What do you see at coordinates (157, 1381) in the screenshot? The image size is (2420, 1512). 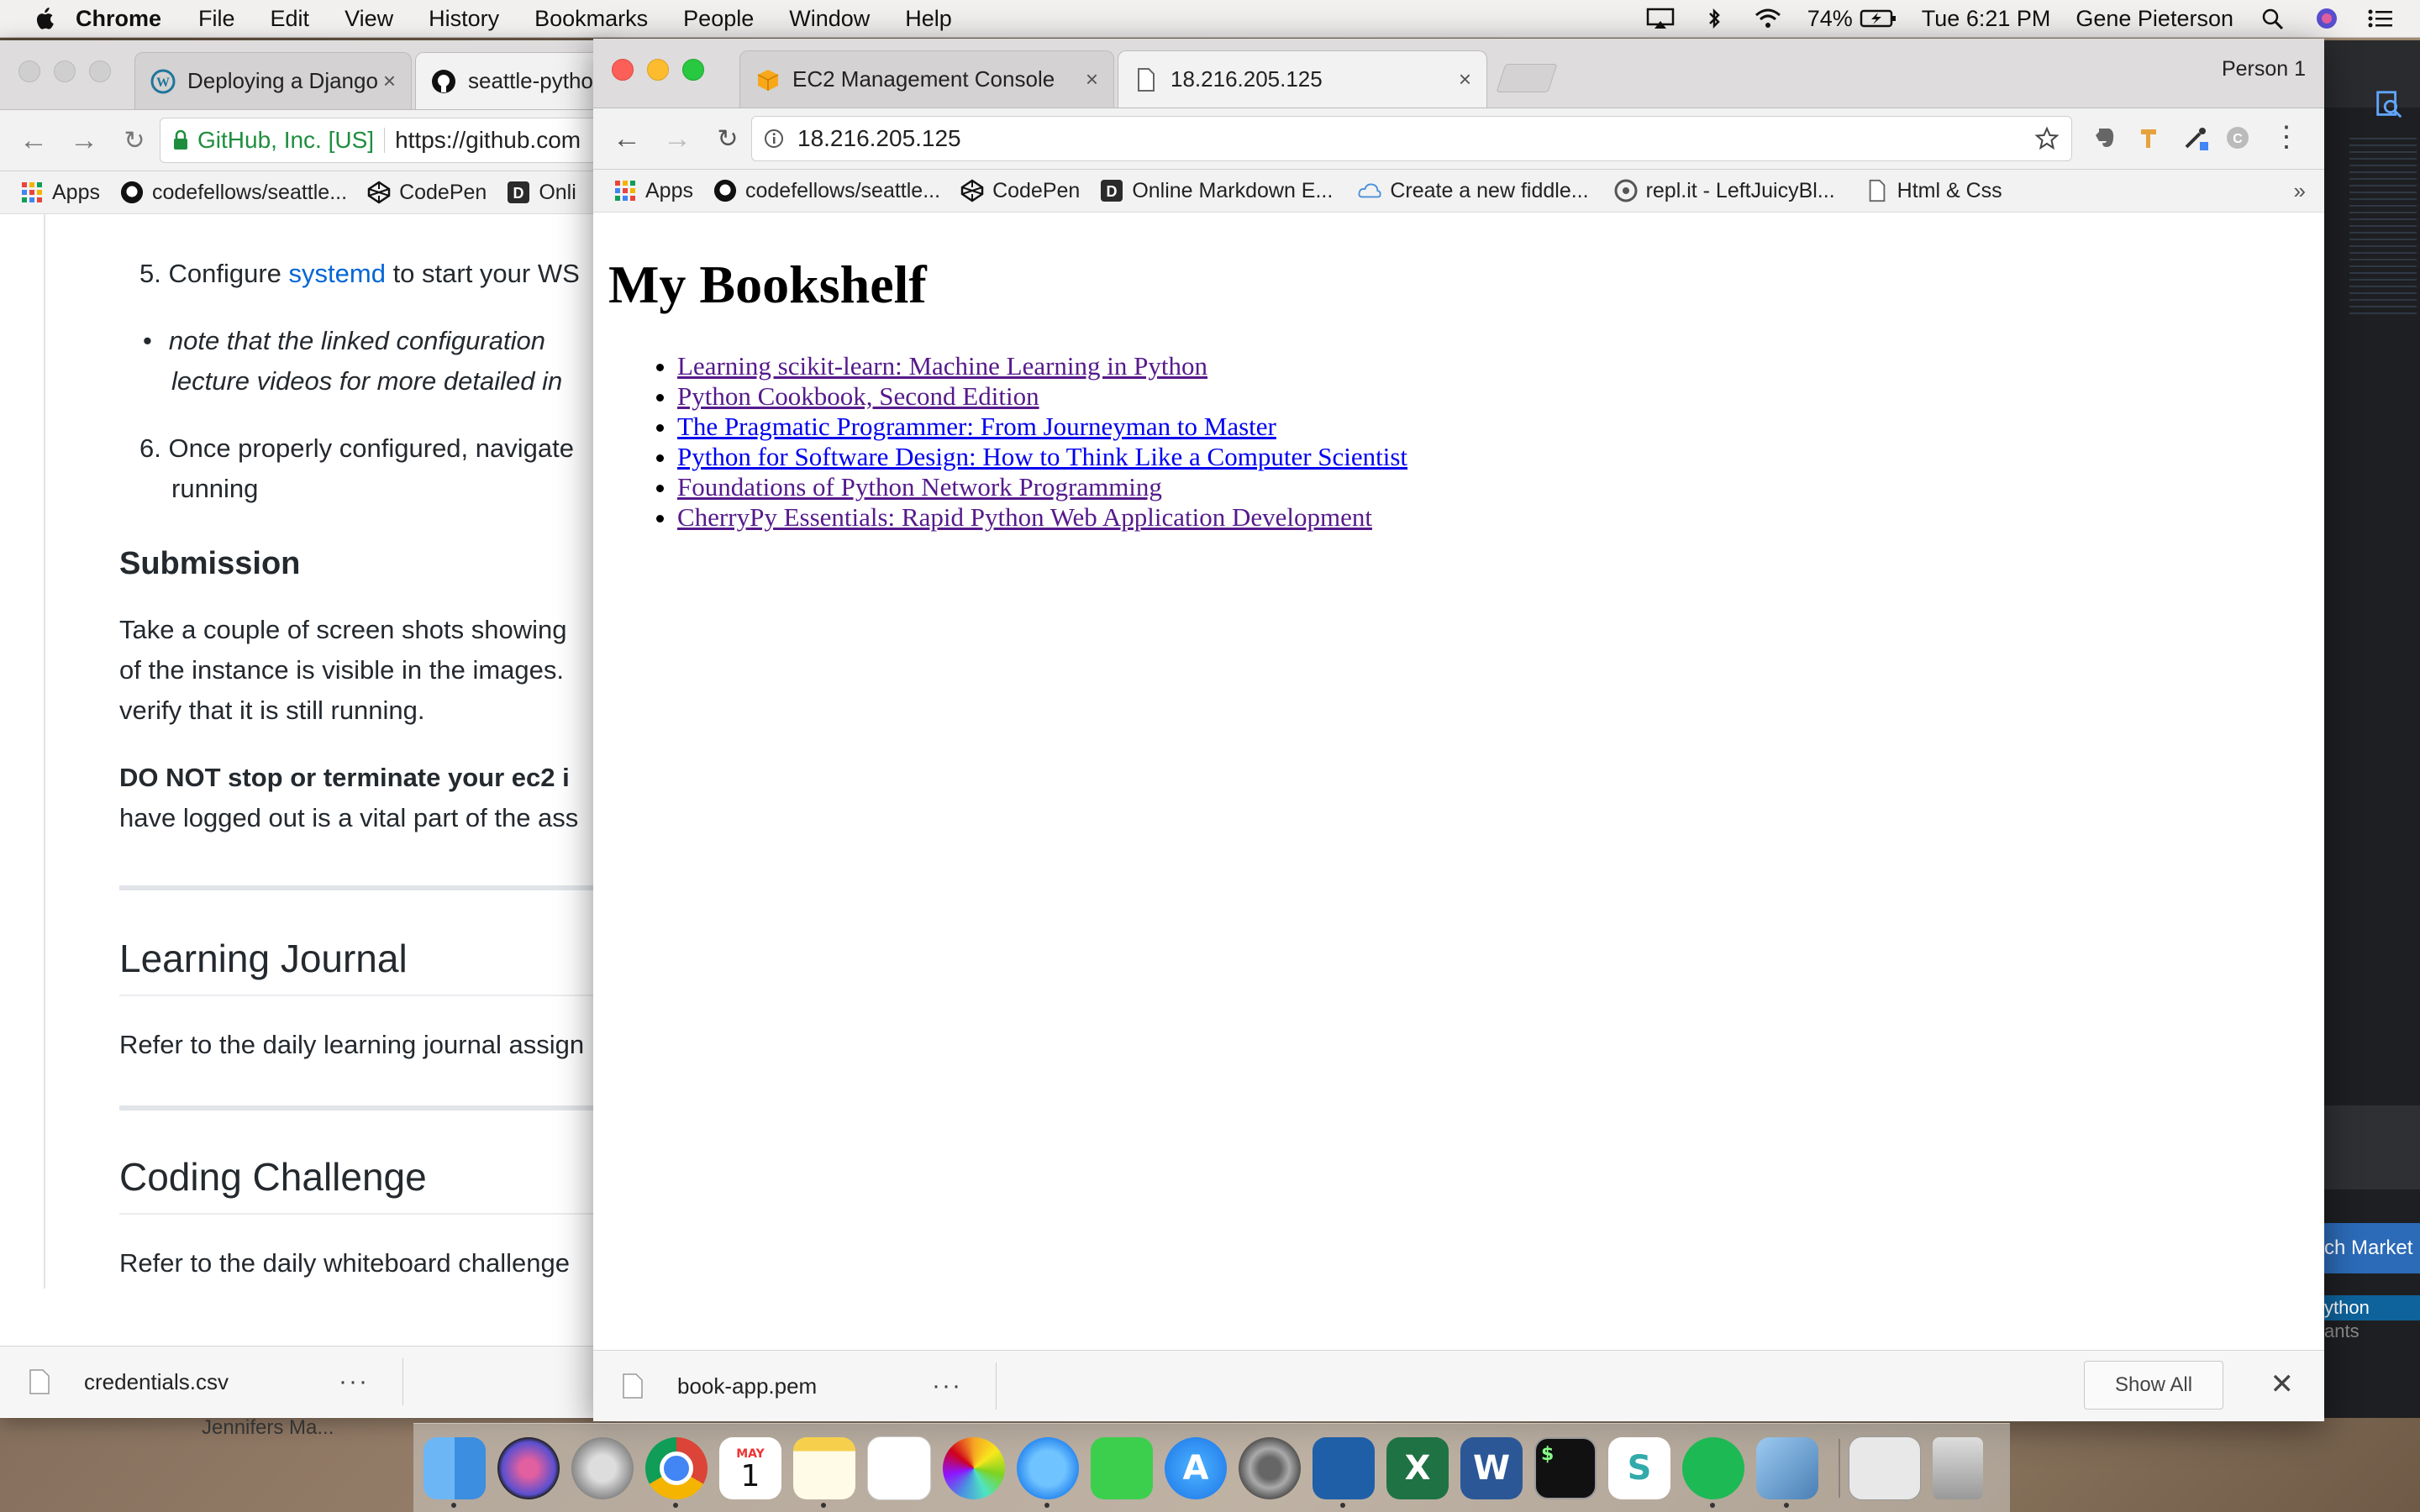 I see `download-filename: credentials.csv` at bounding box center [157, 1381].